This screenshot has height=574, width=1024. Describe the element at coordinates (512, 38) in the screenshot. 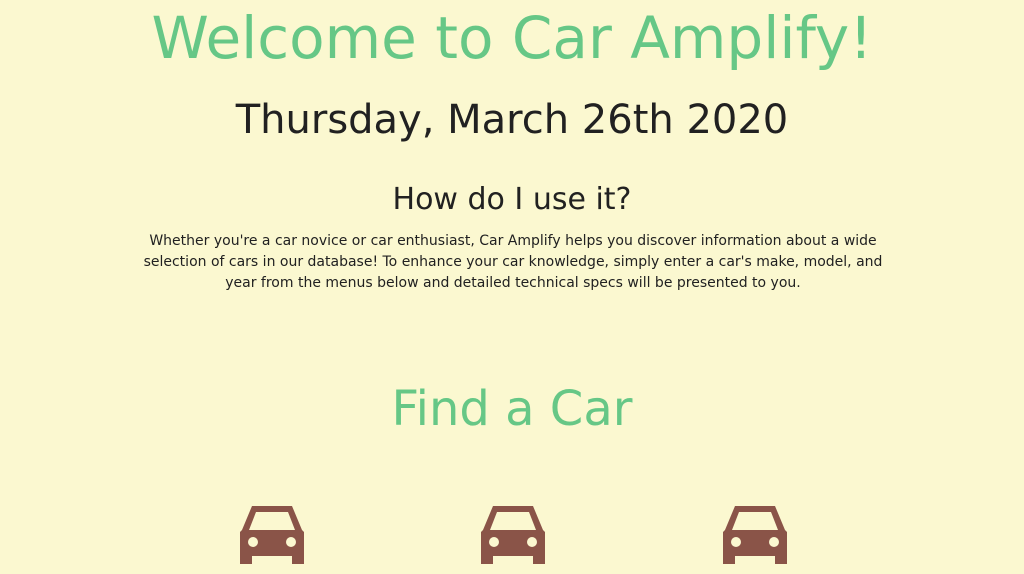

I see `page-title: Welcome to Car Amplify!` at that location.